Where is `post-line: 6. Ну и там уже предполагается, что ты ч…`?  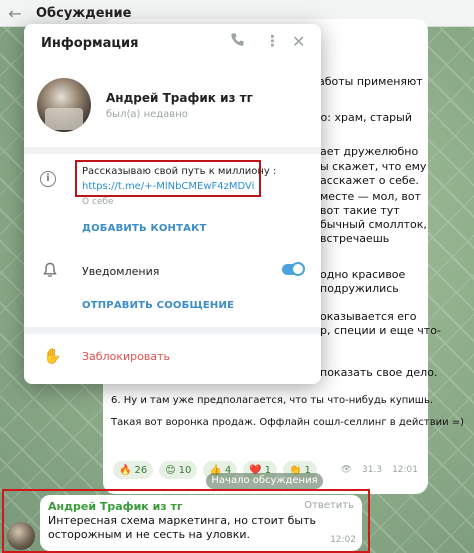
post-line: 6. Ну и там уже предполагается, что ты ч… is located at coordinates (272, 400).